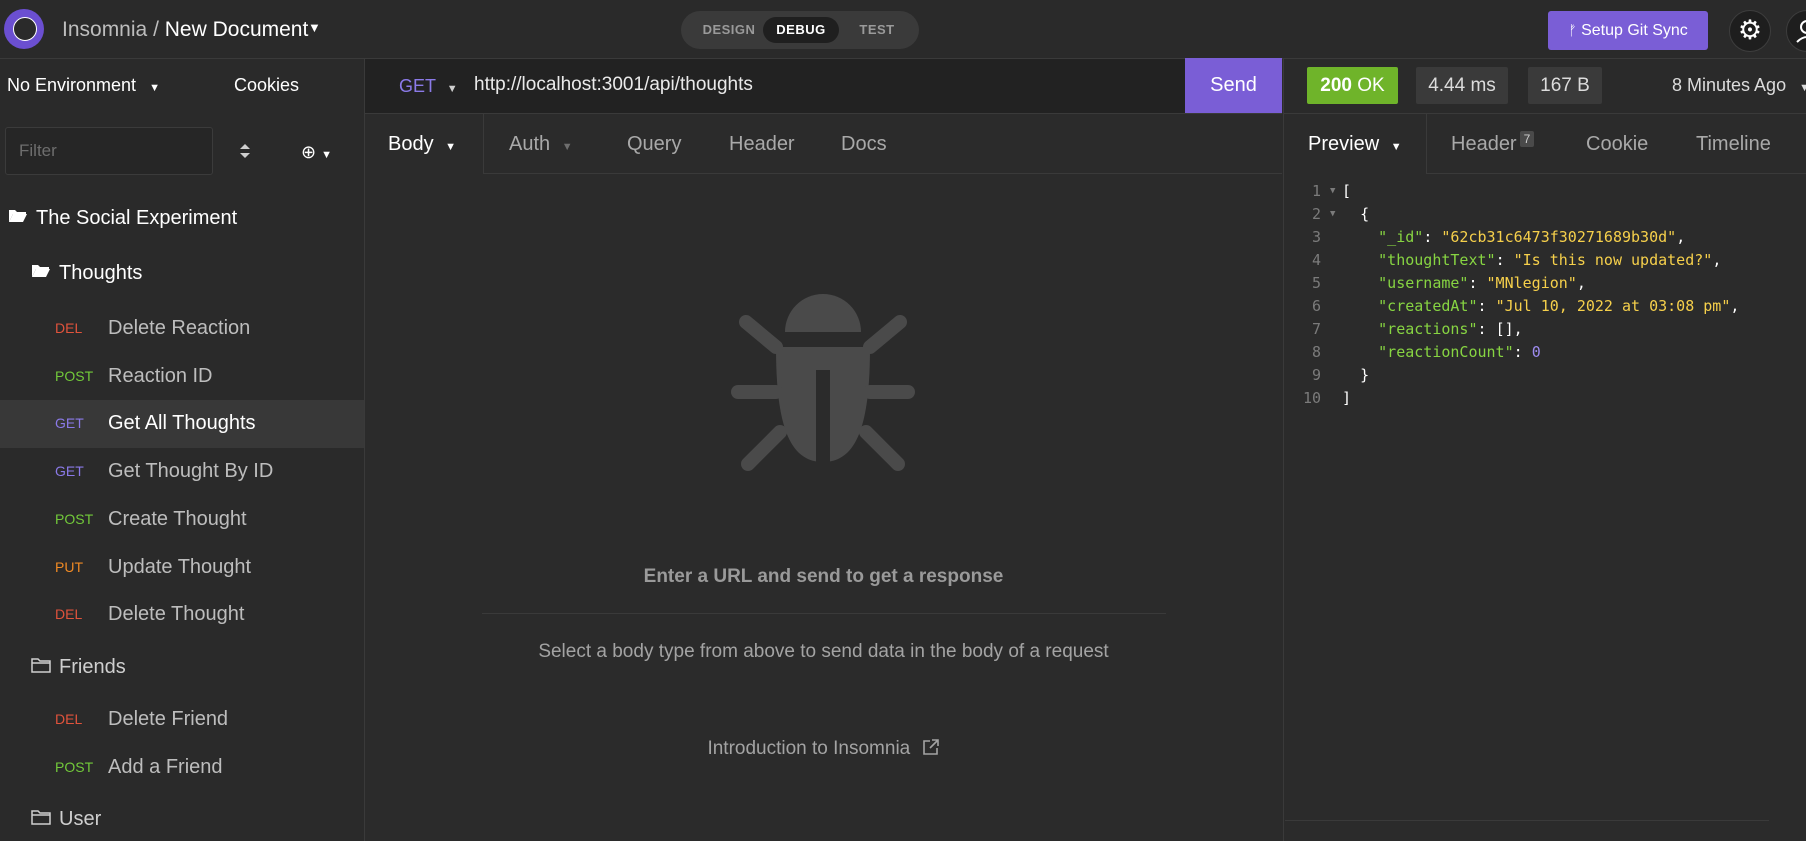 This screenshot has height=841, width=1806. I want to click on tab-design: DESIGN, so click(729, 30).